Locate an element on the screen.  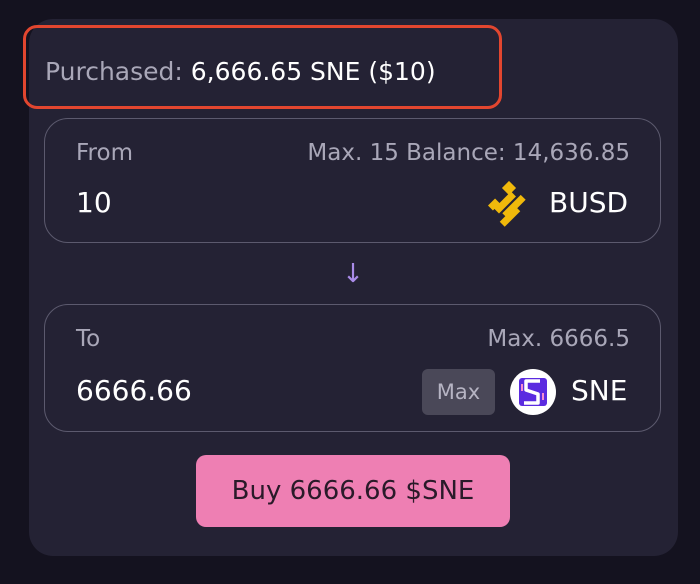
from-token-label: BUSD is located at coordinates (588, 203).